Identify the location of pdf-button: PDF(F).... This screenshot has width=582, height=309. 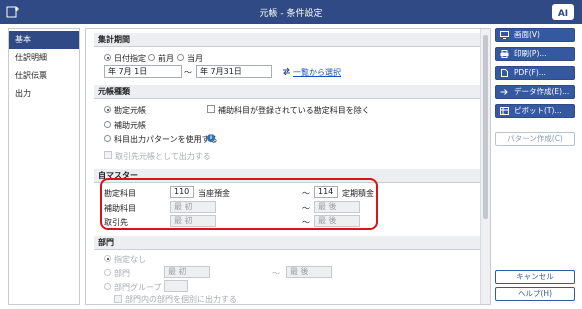
(535, 73).